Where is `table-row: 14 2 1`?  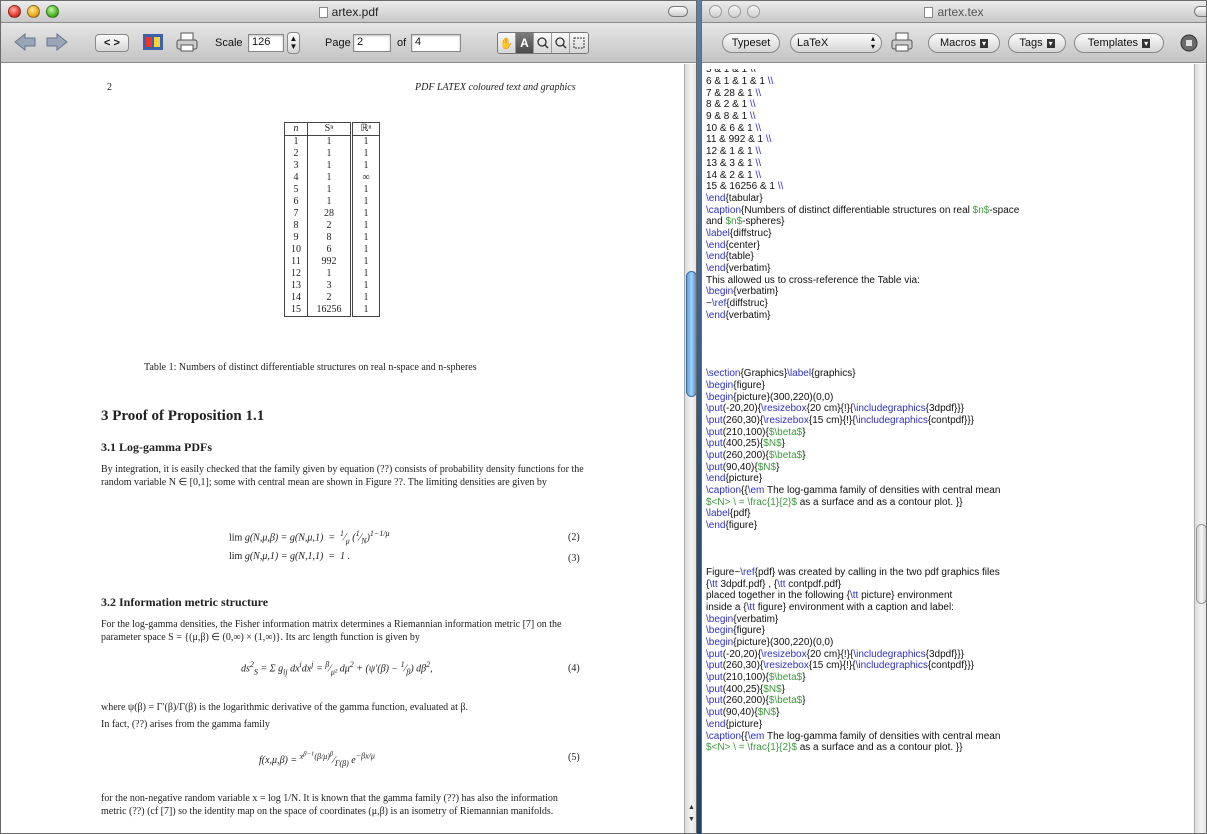 table-row: 14 2 1 is located at coordinates (332, 298).